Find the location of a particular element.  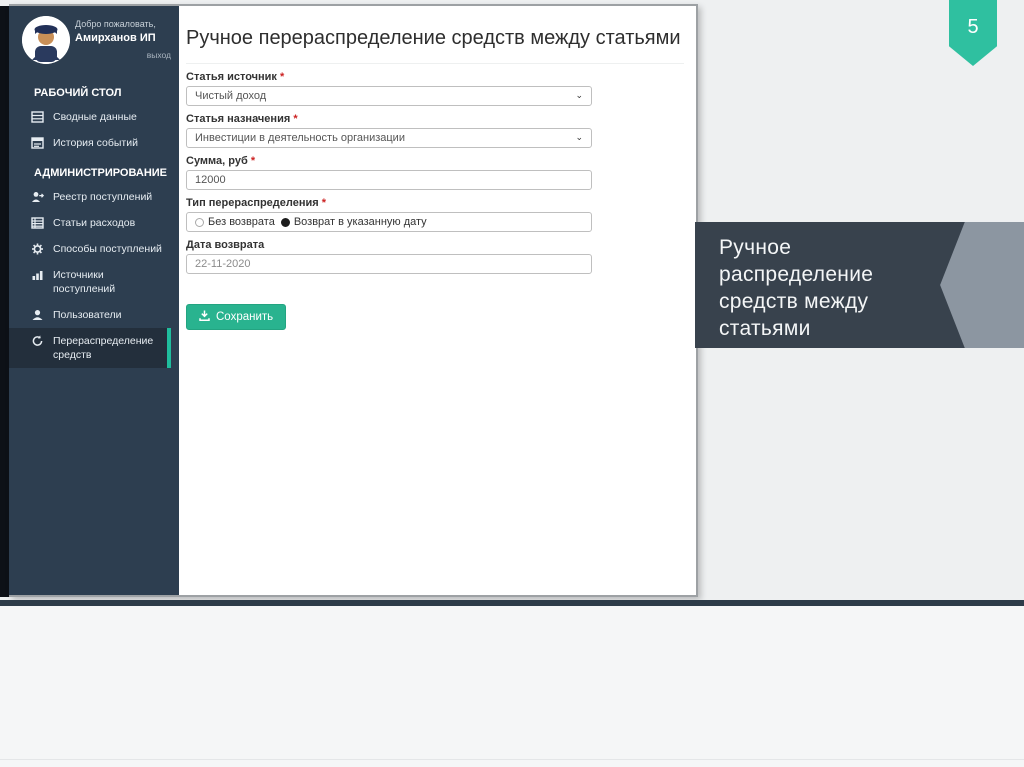

return-date-input is located at coordinates (389, 264).